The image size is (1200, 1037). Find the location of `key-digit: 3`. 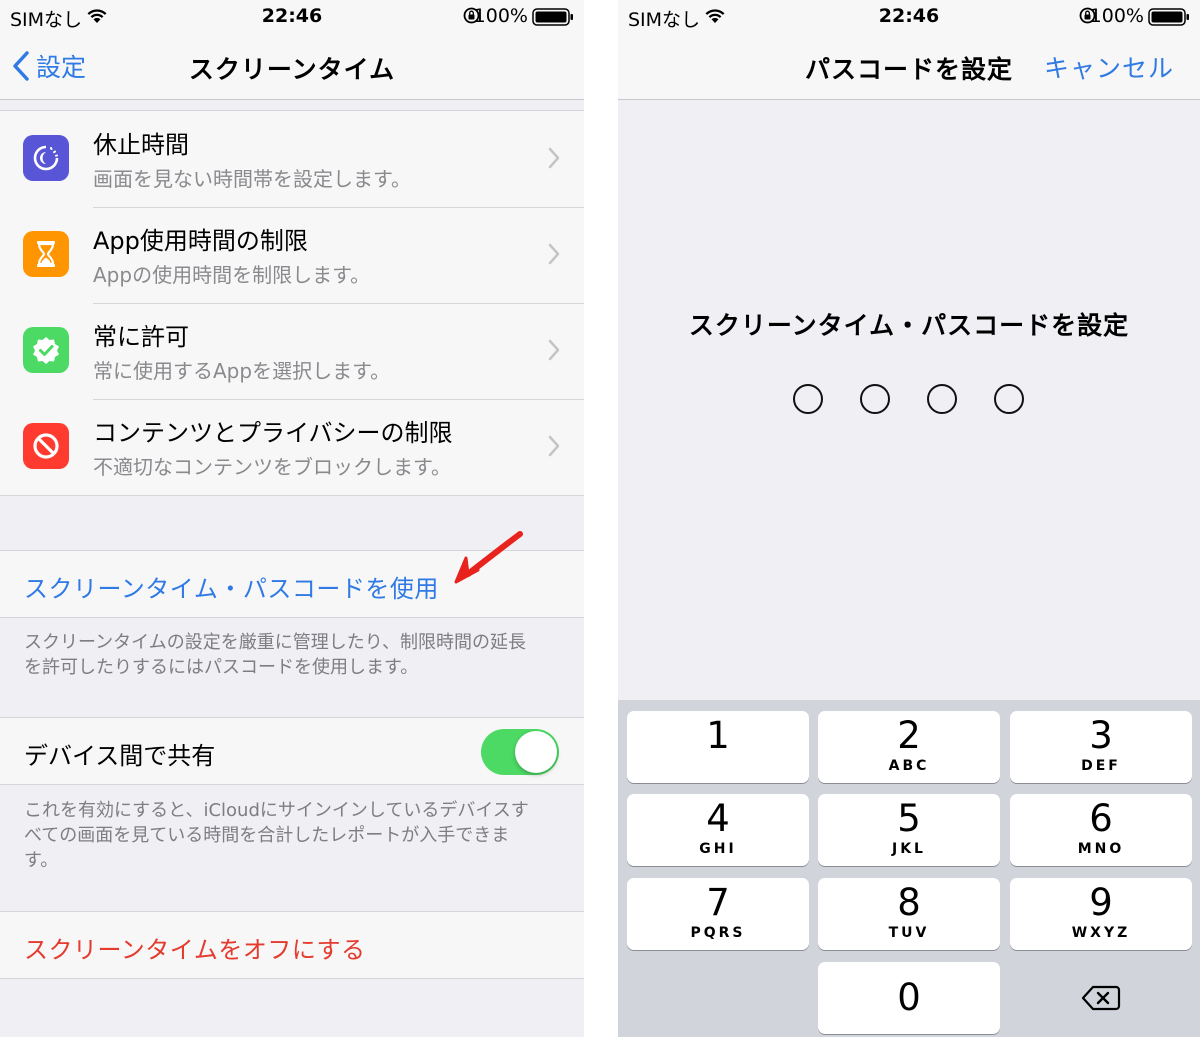

key-digit: 3 is located at coordinates (1101, 735).